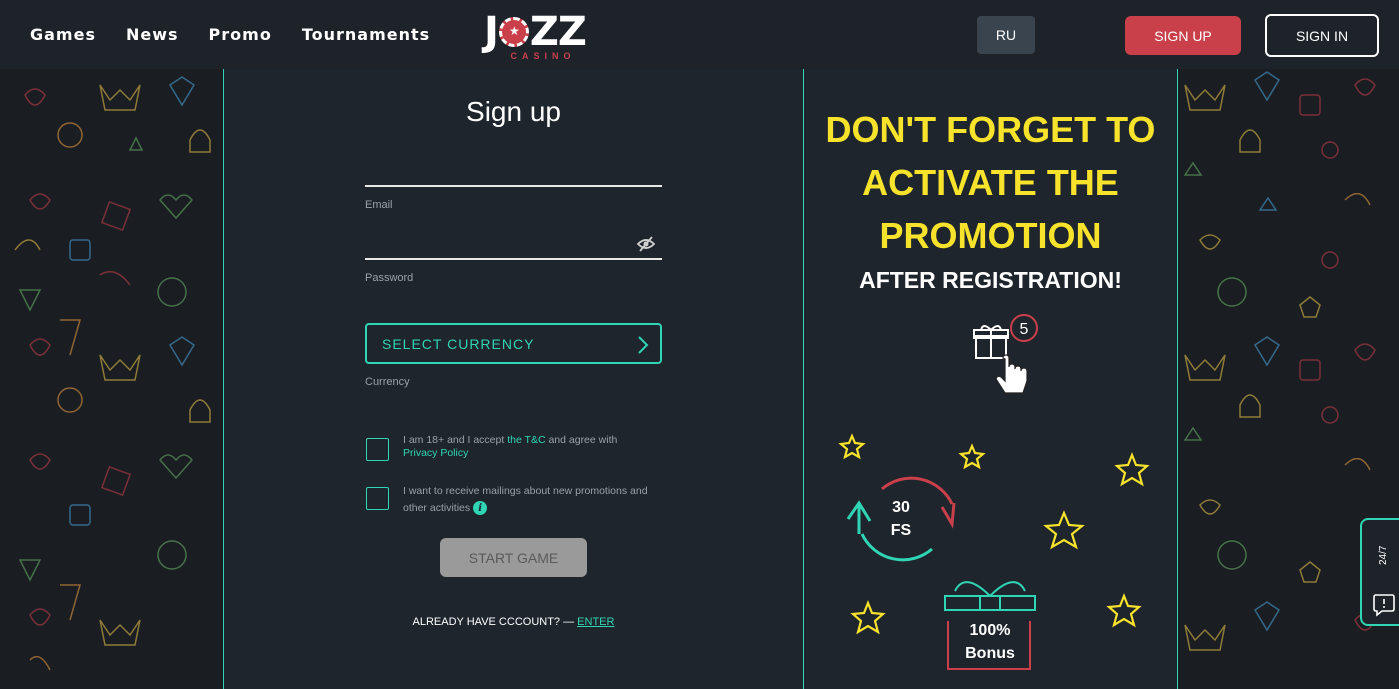 The image size is (1399, 689). I want to click on terms-link: the T&C, so click(526, 440).